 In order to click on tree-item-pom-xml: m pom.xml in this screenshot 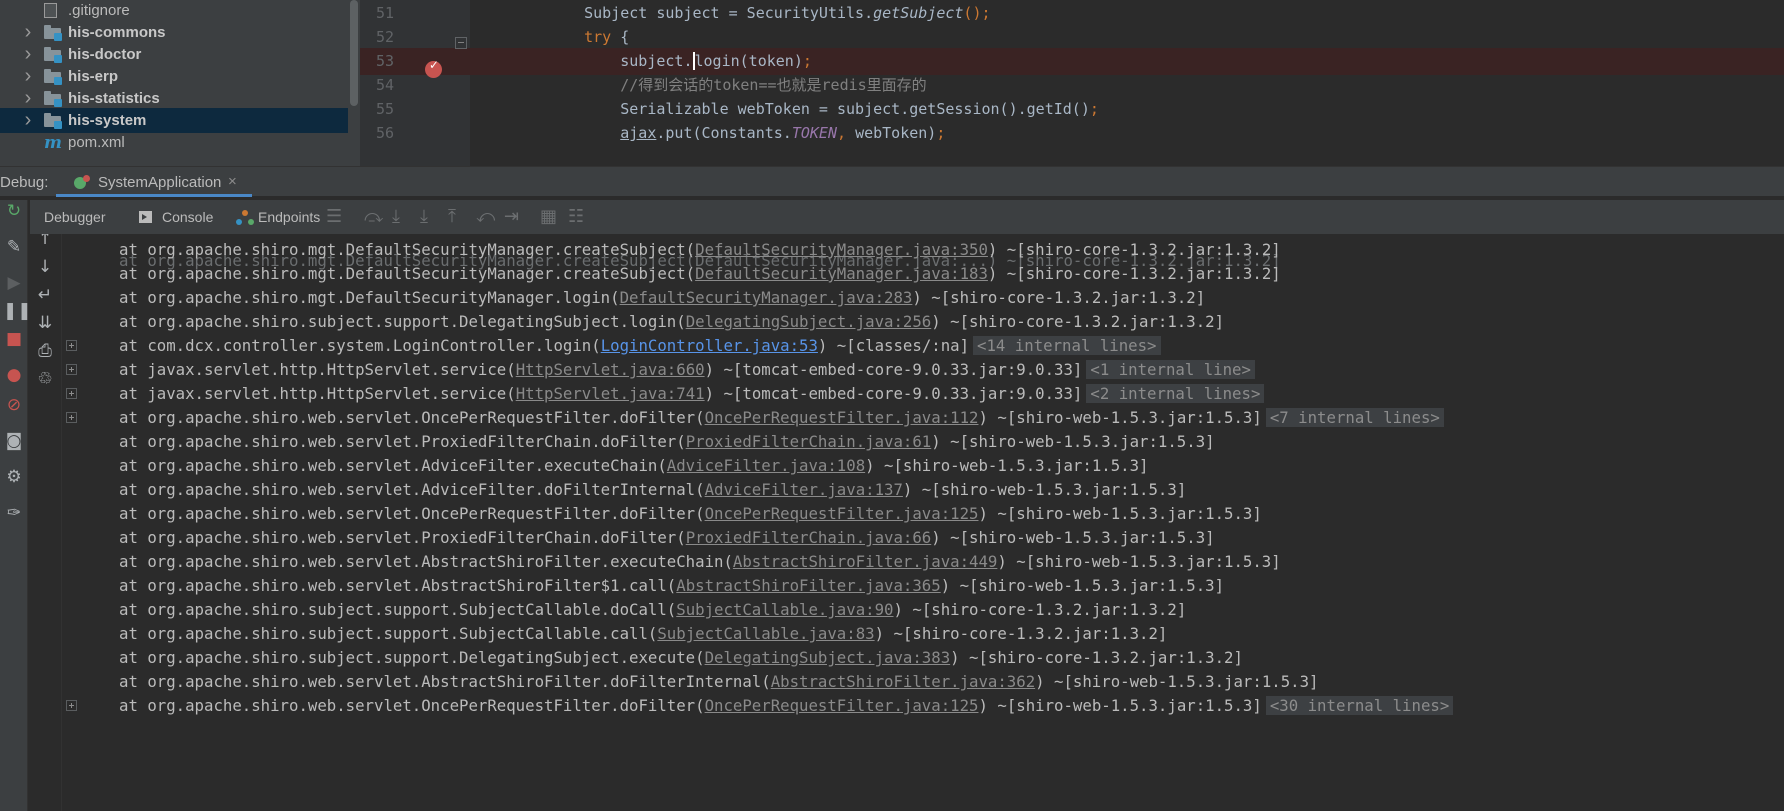, I will do `click(174, 142)`.